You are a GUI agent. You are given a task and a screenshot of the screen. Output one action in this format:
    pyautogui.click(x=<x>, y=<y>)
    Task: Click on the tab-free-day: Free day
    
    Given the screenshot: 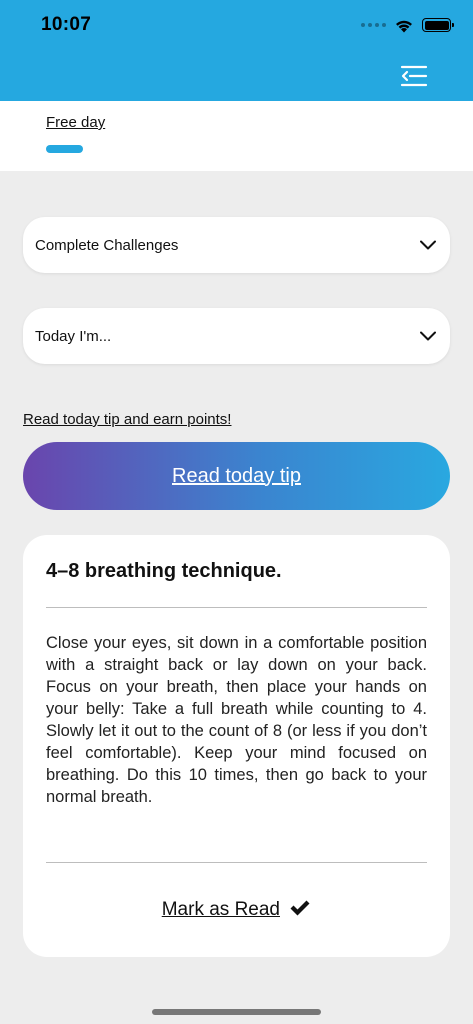 What is the action you would take?
    pyautogui.click(x=75, y=122)
    